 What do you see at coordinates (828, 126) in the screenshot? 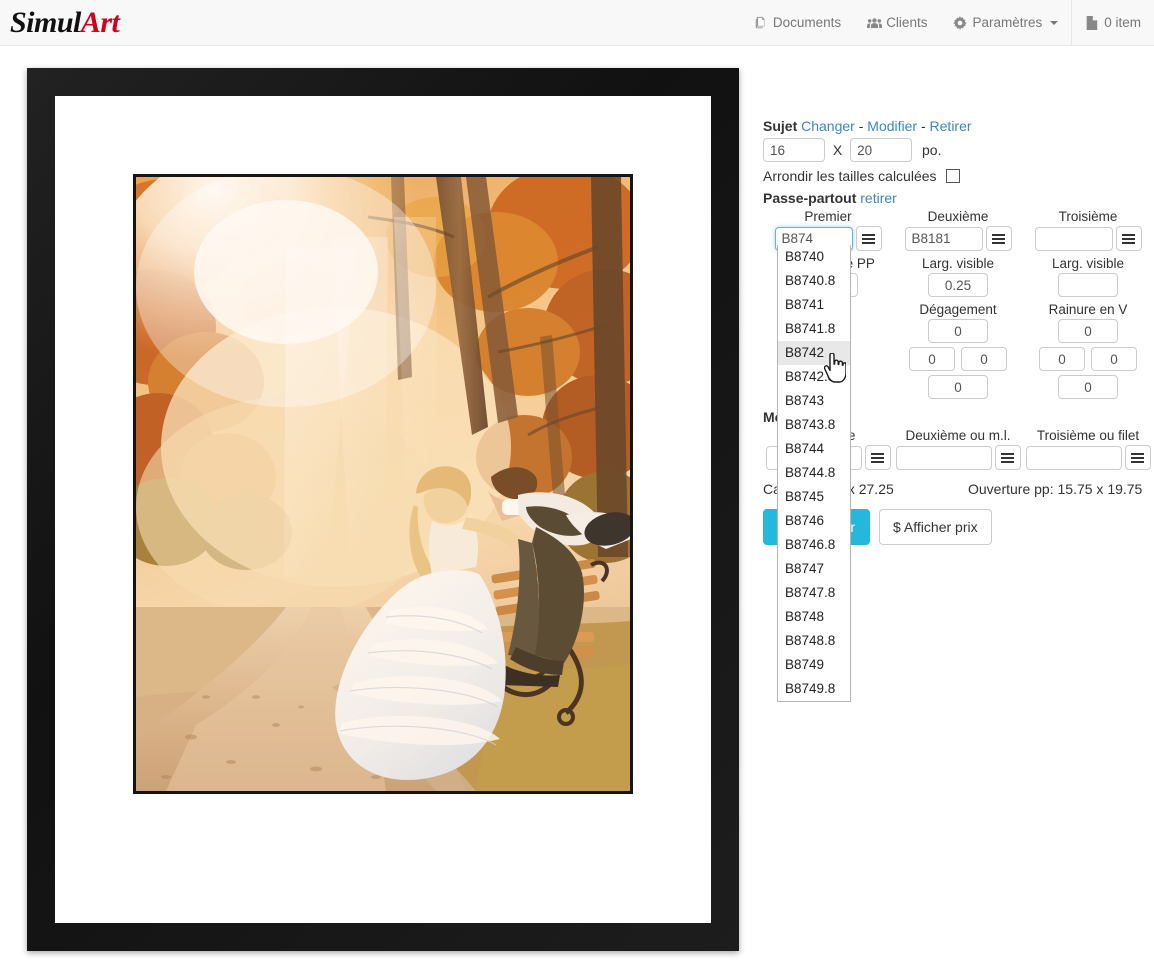
I see `subject-change-link: Changer` at bounding box center [828, 126].